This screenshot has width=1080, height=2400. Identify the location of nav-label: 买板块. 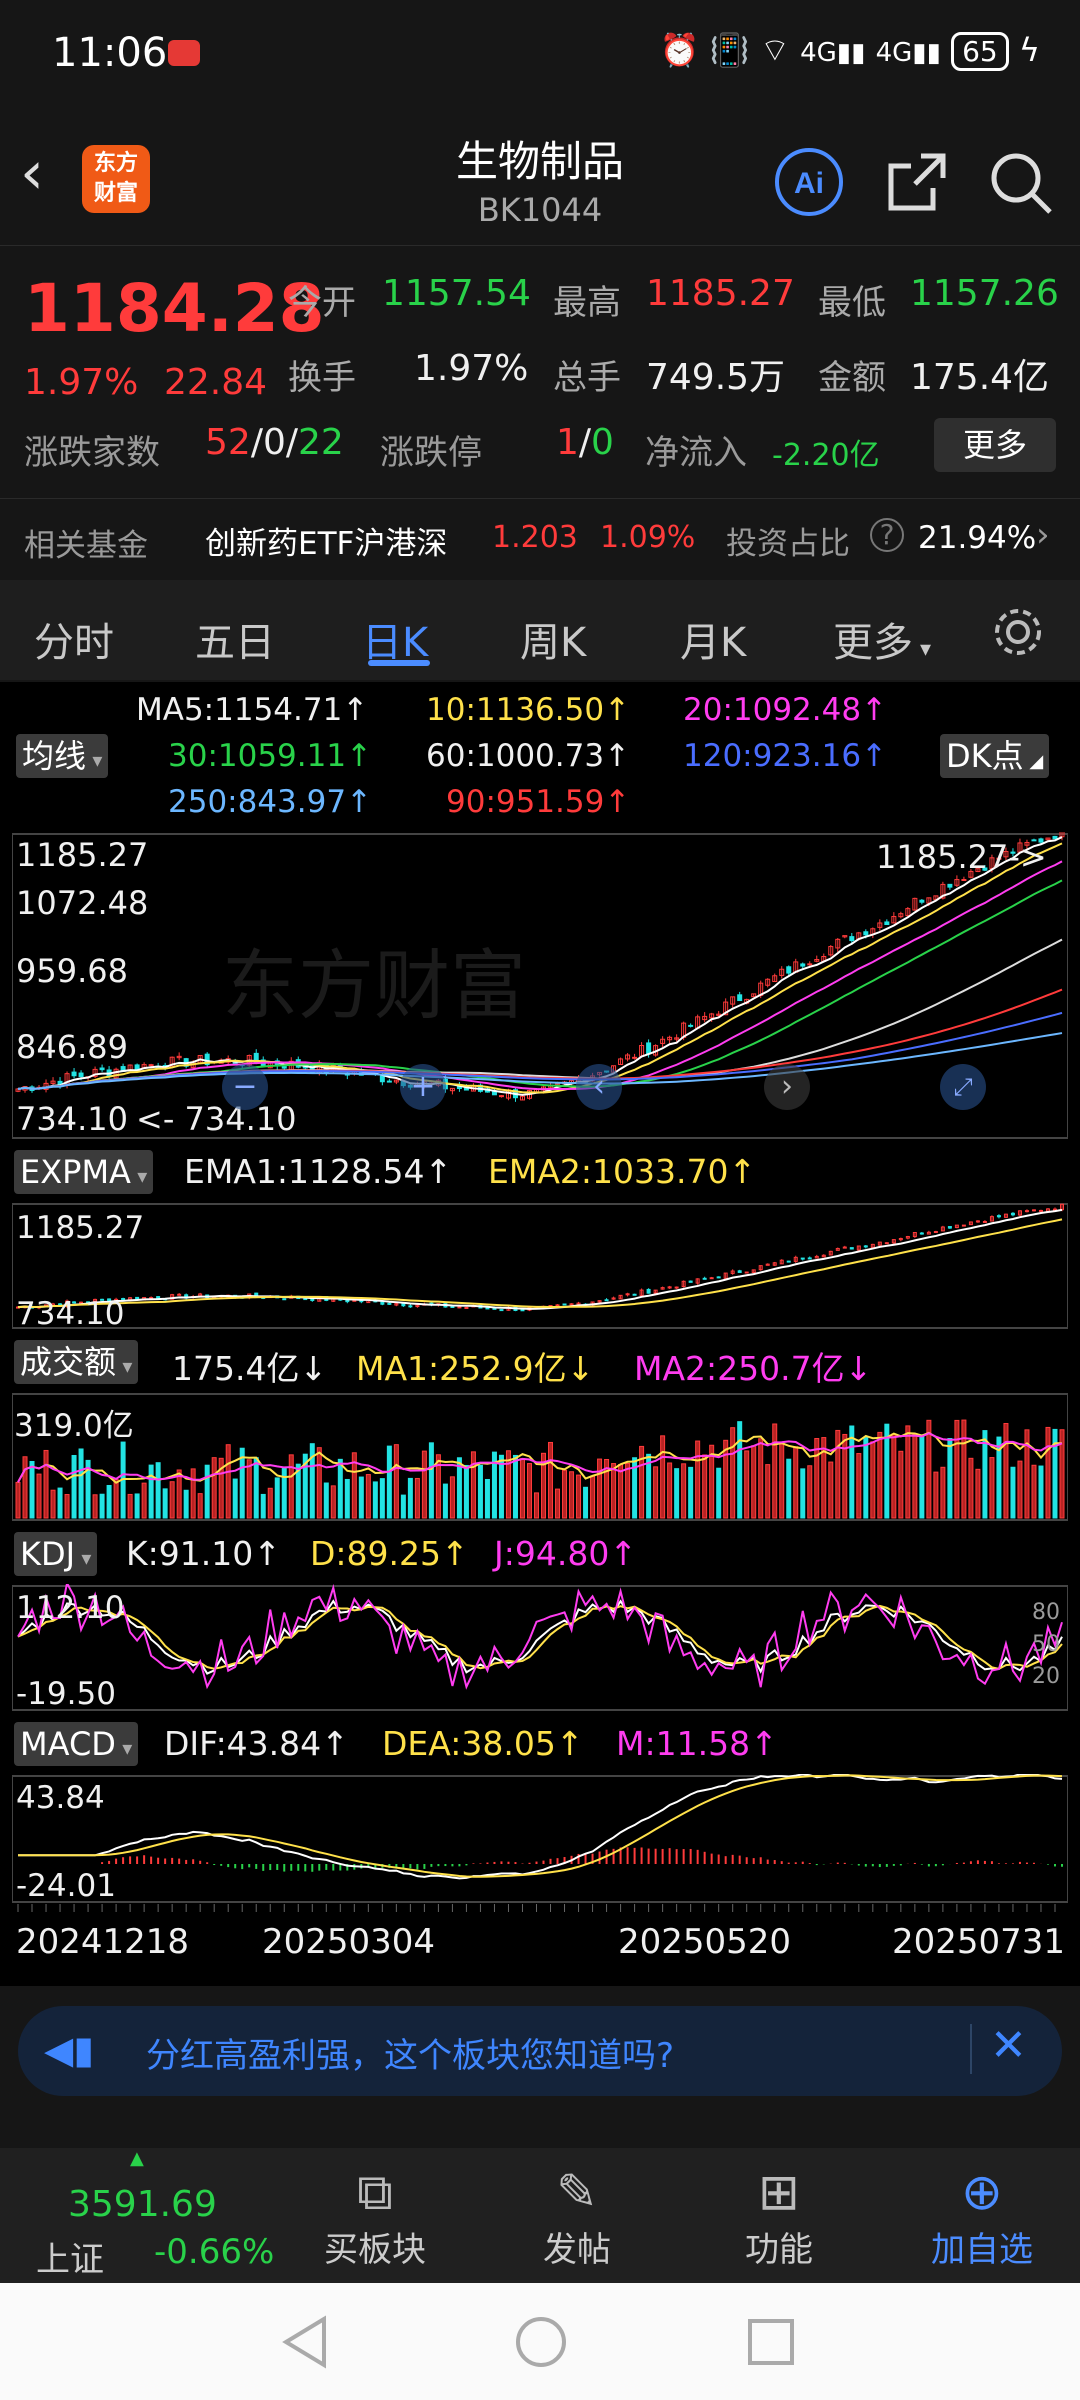
(375, 2250).